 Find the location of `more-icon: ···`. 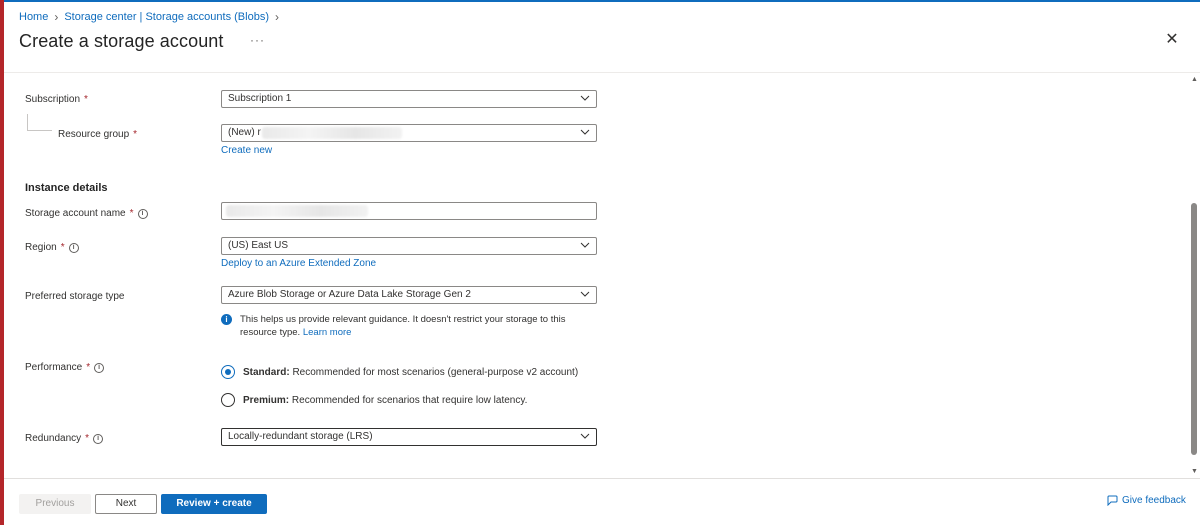

more-icon: ··· is located at coordinates (257, 40).